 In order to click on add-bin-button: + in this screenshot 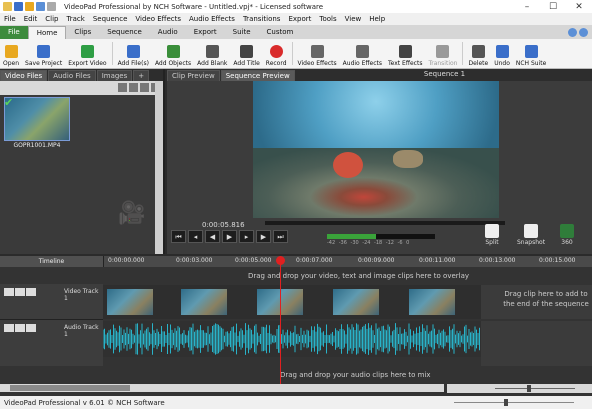, I will do `click(141, 75)`.